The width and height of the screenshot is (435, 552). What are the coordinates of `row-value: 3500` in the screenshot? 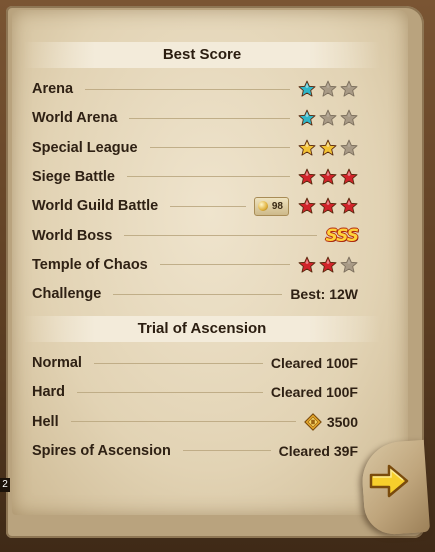 It's located at (330, 421).